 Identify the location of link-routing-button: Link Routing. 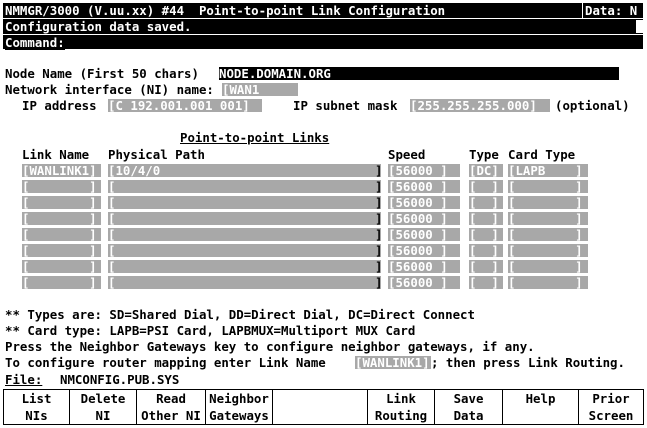
(401, 407).